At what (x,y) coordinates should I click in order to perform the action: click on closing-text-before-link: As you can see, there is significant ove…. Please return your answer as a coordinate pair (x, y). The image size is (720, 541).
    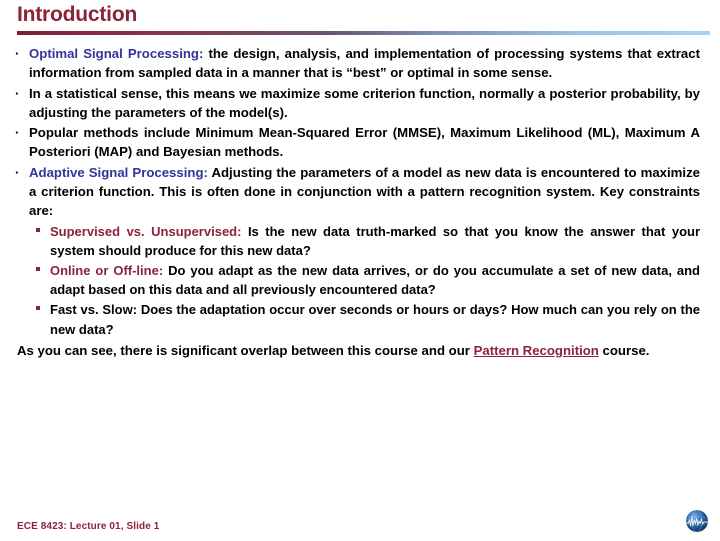
    Looking at the image, I should click on (245, 350).